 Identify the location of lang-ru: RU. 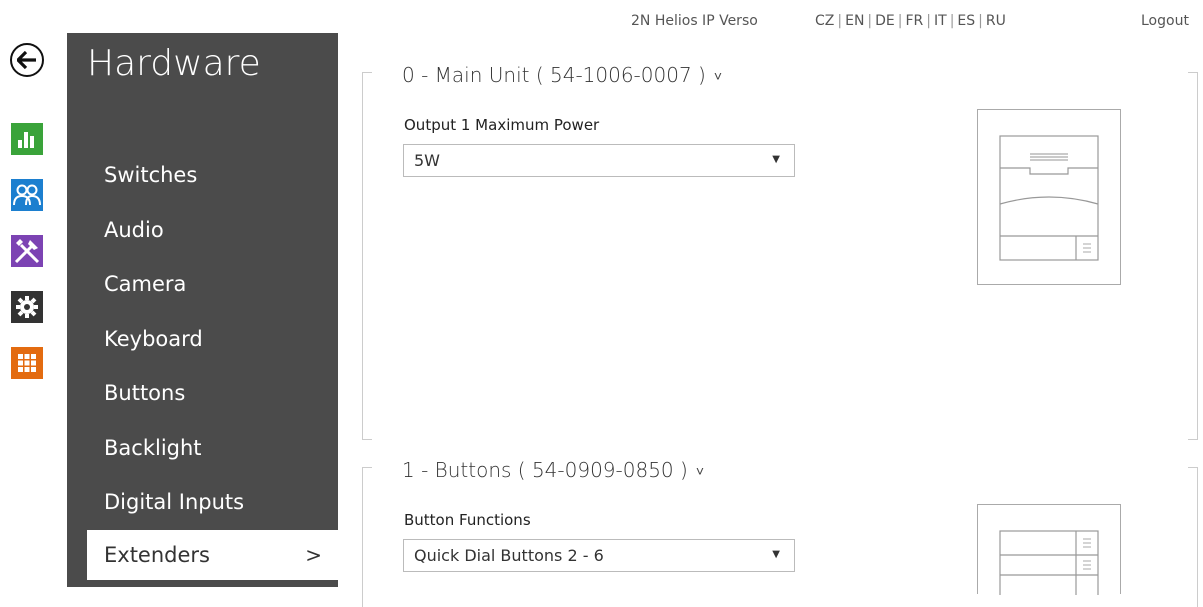
(996, 21).